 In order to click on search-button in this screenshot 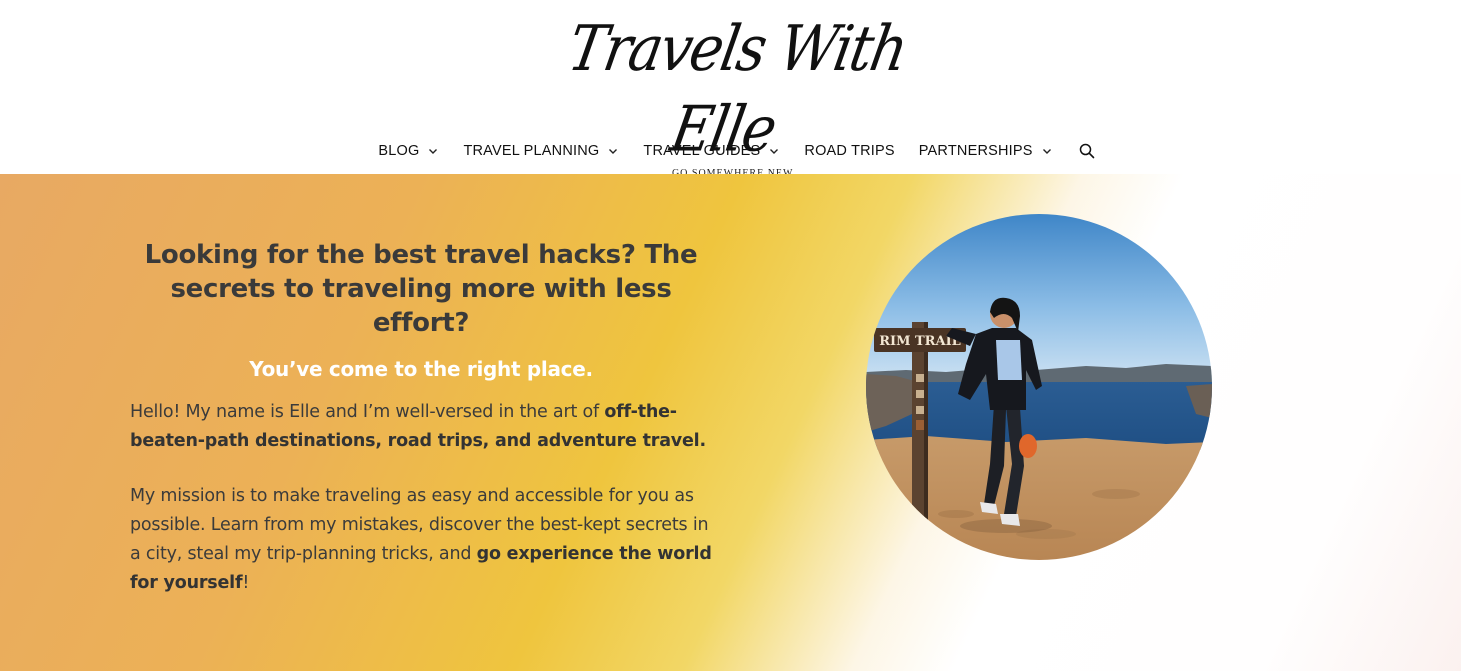, I will do `click(1087, 151)`.